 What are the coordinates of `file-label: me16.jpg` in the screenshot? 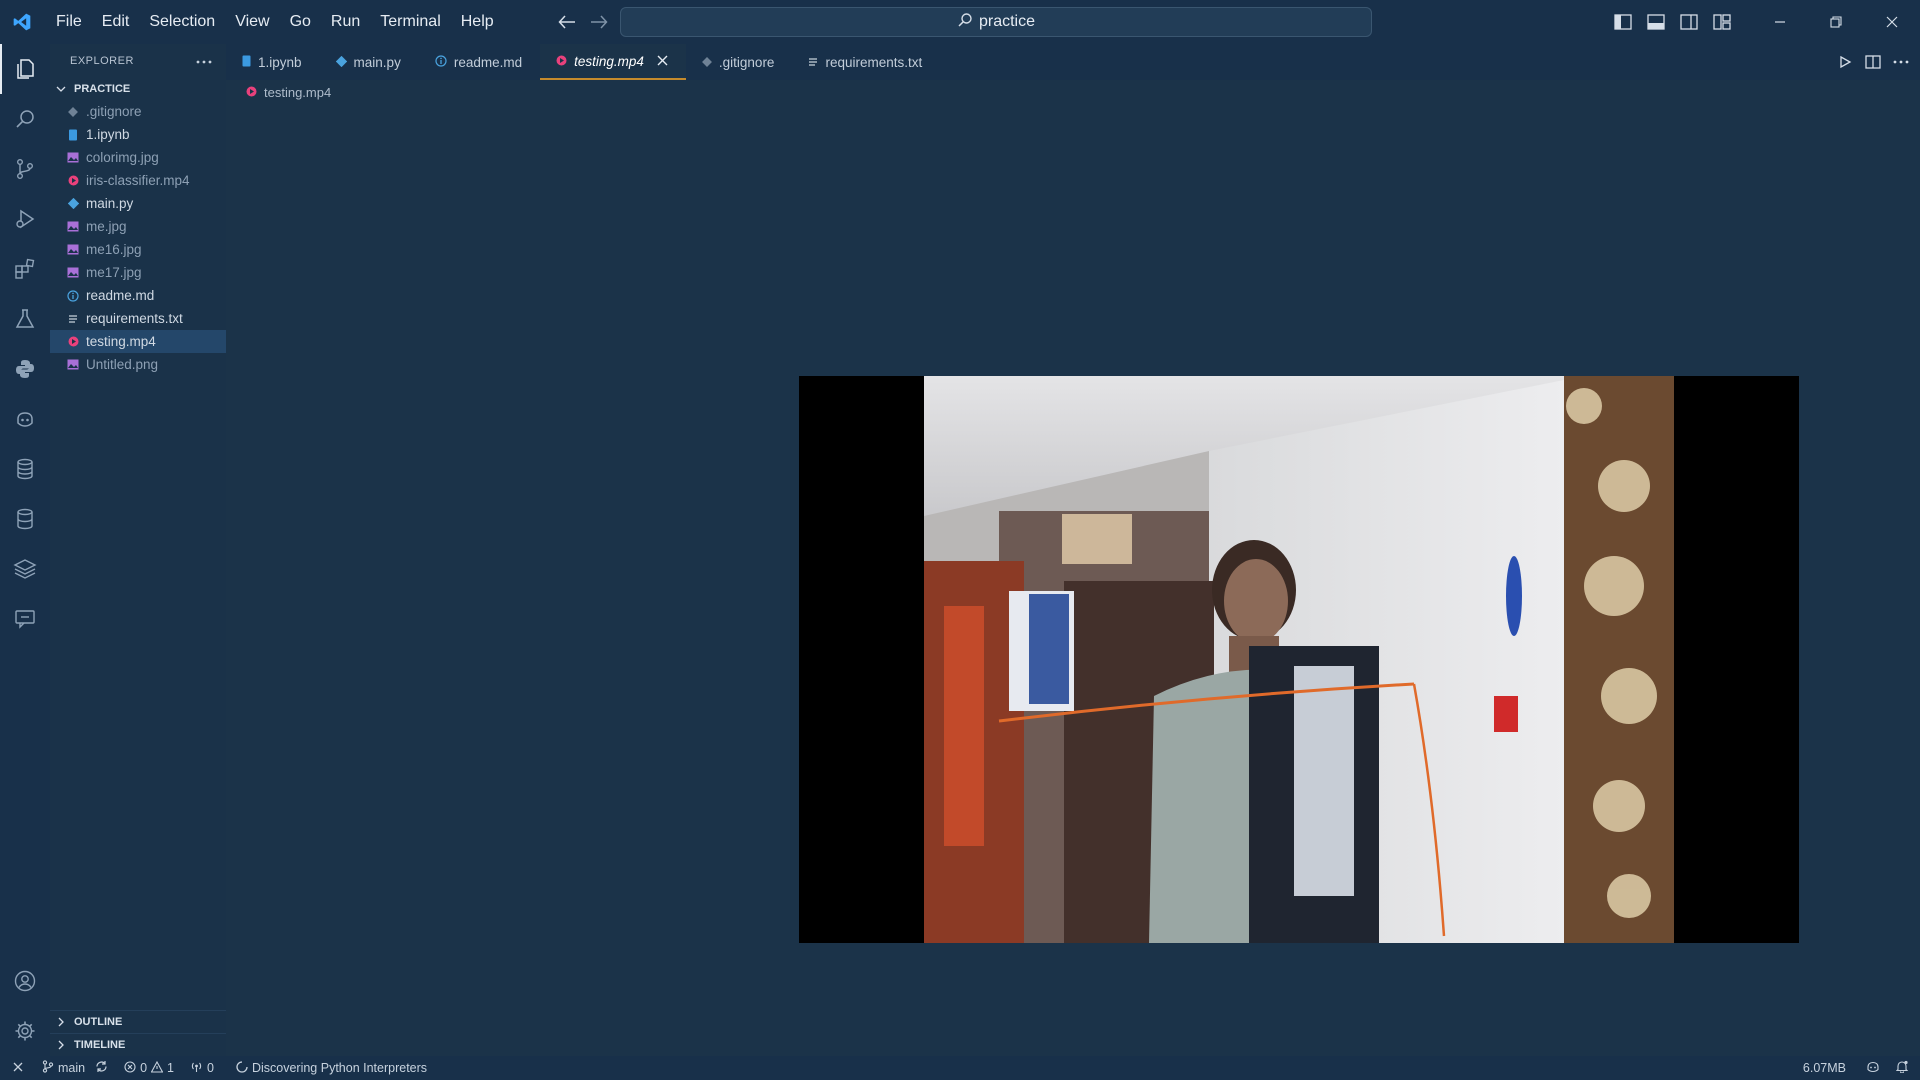 It's located at (114, 249).